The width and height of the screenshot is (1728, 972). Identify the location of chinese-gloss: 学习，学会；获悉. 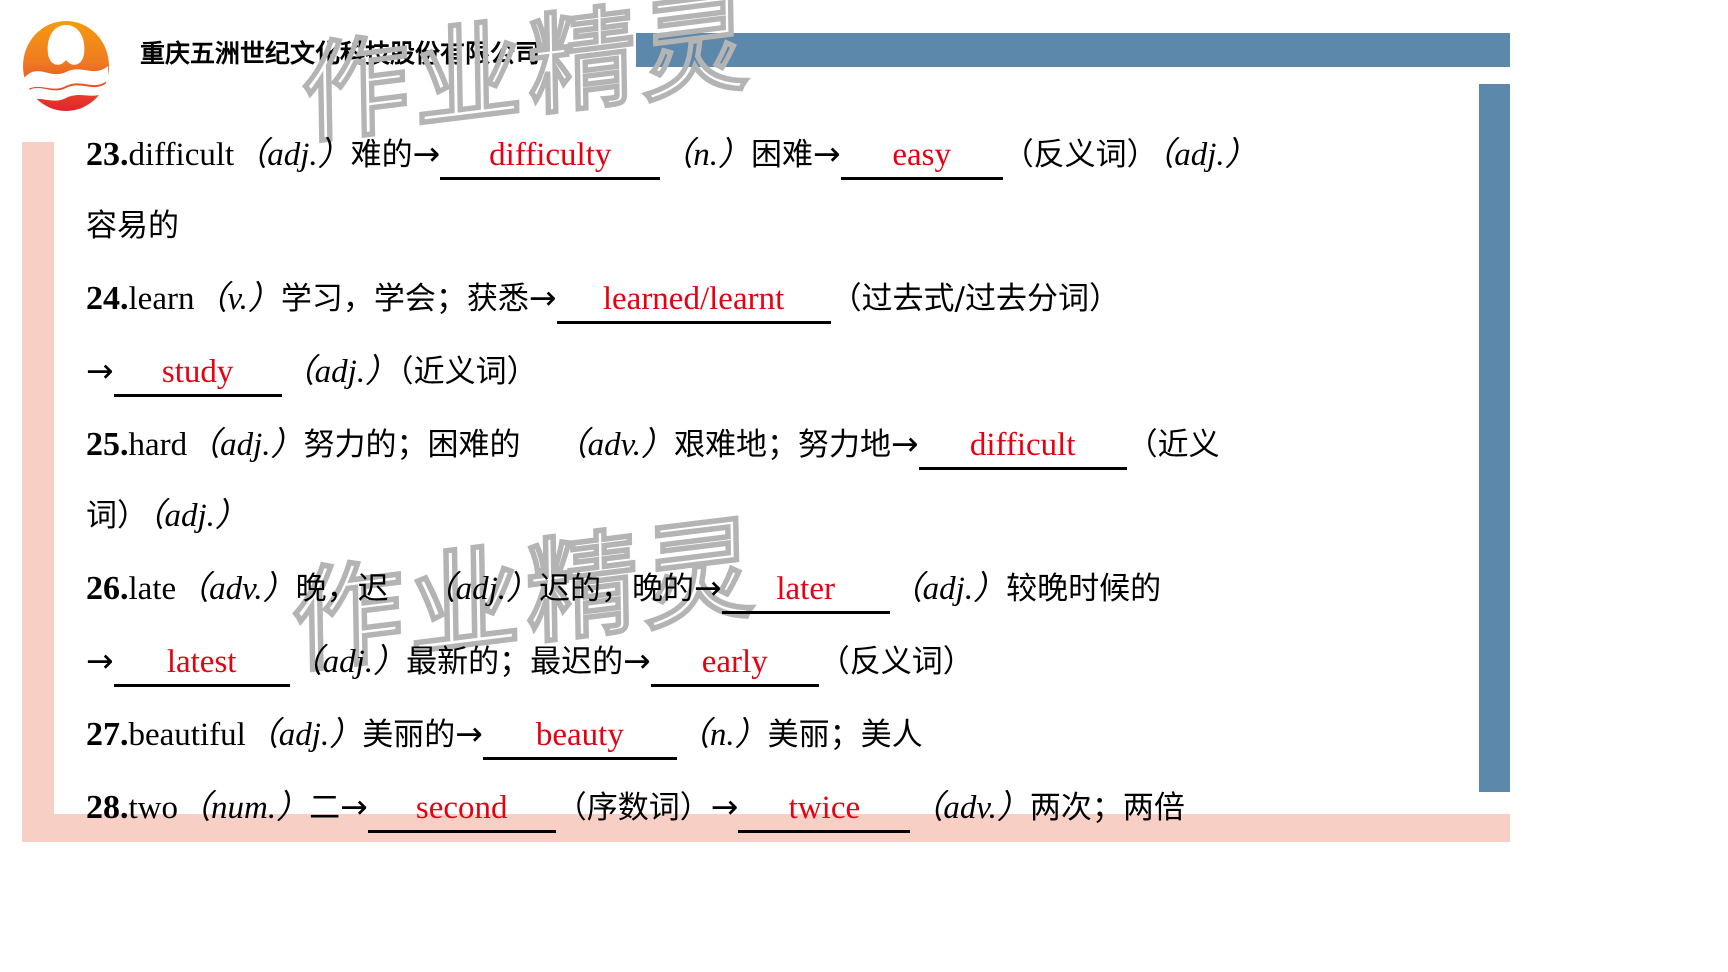
(404, 299).